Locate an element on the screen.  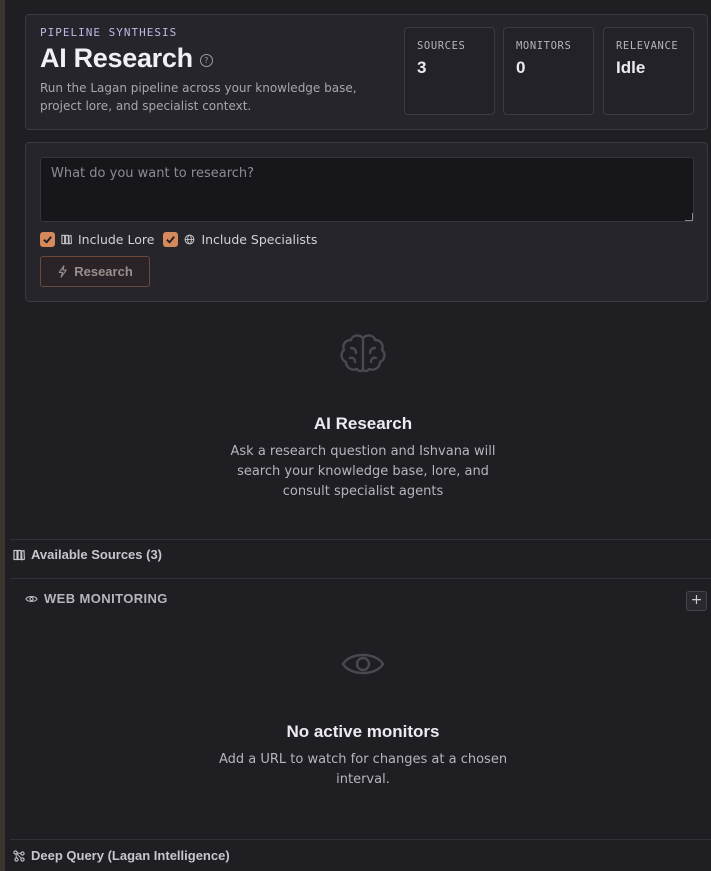
include-lore-option: Include Lore is located at coordinates (97, 239).